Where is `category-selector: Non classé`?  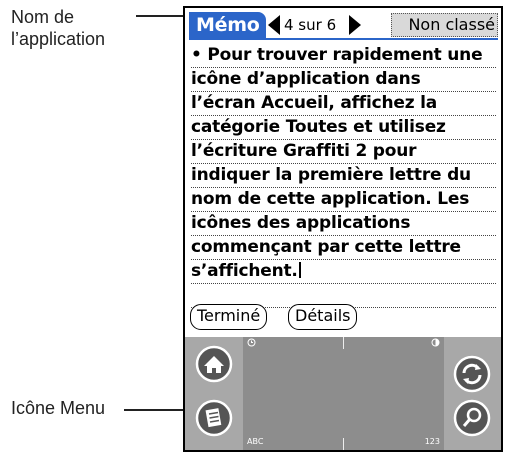
category-selector: Non classé is located at coordinates (444, 25).